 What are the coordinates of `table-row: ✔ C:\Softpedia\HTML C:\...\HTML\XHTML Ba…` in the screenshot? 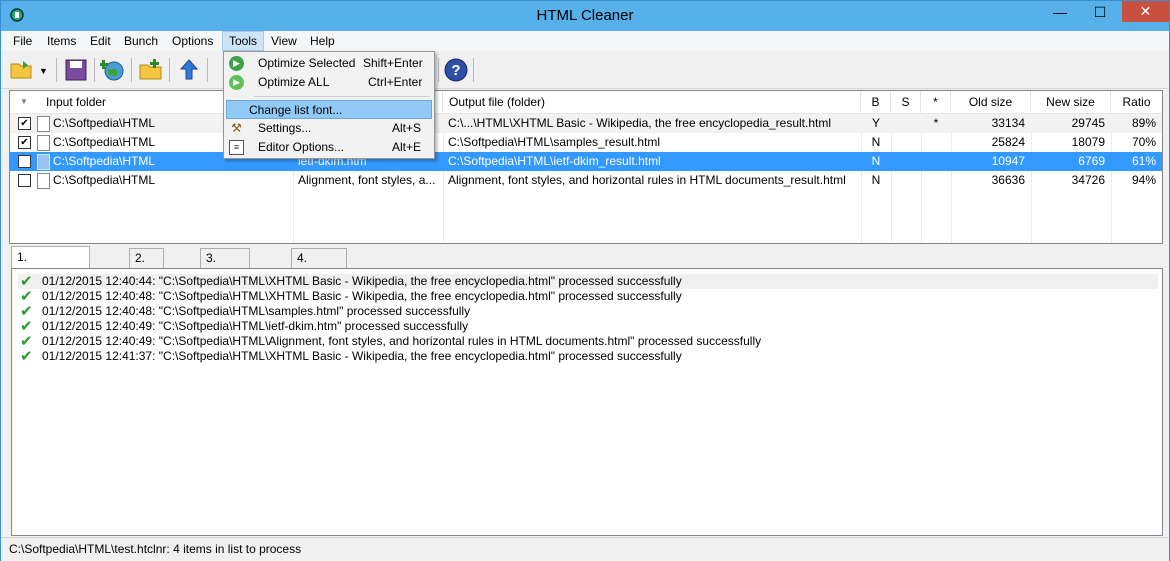 It's located at (586, 123).